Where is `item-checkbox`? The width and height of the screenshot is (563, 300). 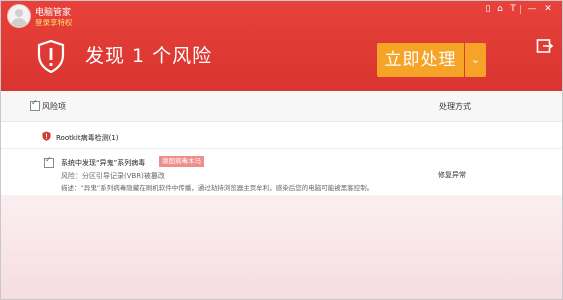
item-checkbox is located at coordinates (49, 161).